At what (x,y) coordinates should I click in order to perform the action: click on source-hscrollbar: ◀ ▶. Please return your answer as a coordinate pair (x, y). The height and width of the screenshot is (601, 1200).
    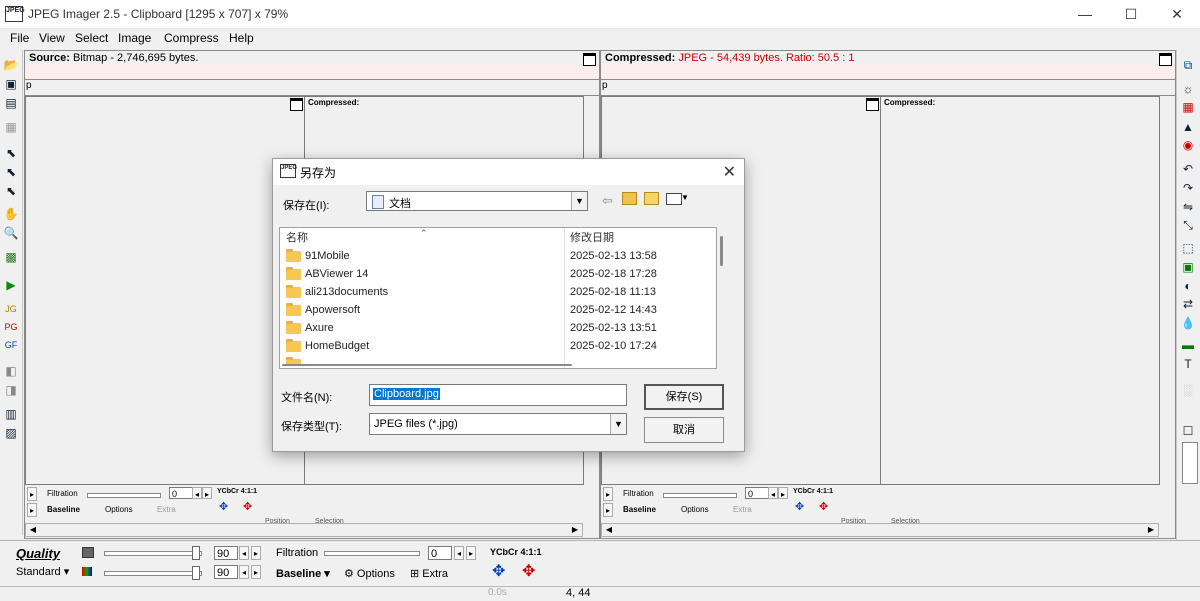
    Looking at the image, I should click on (304, 530).